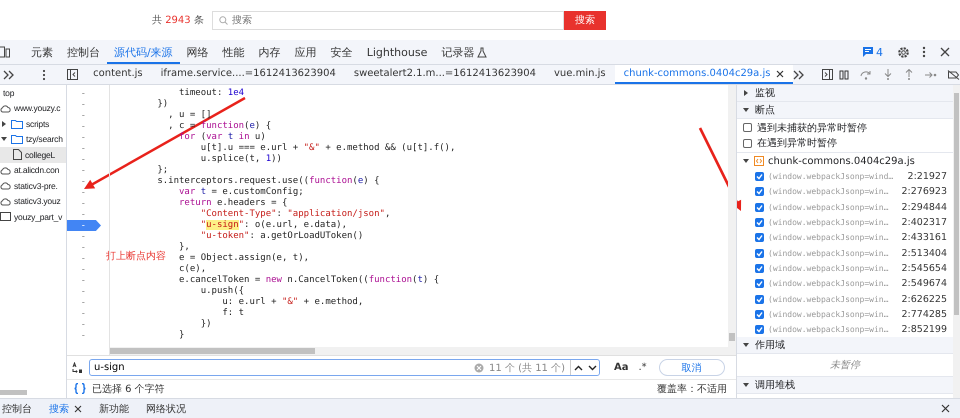 This screenshot has width=960, height=418. What do you see at coordinates (198, 52) in the screenshot?
I see `panel-tab: 网络` at bounding box center [198, 52].